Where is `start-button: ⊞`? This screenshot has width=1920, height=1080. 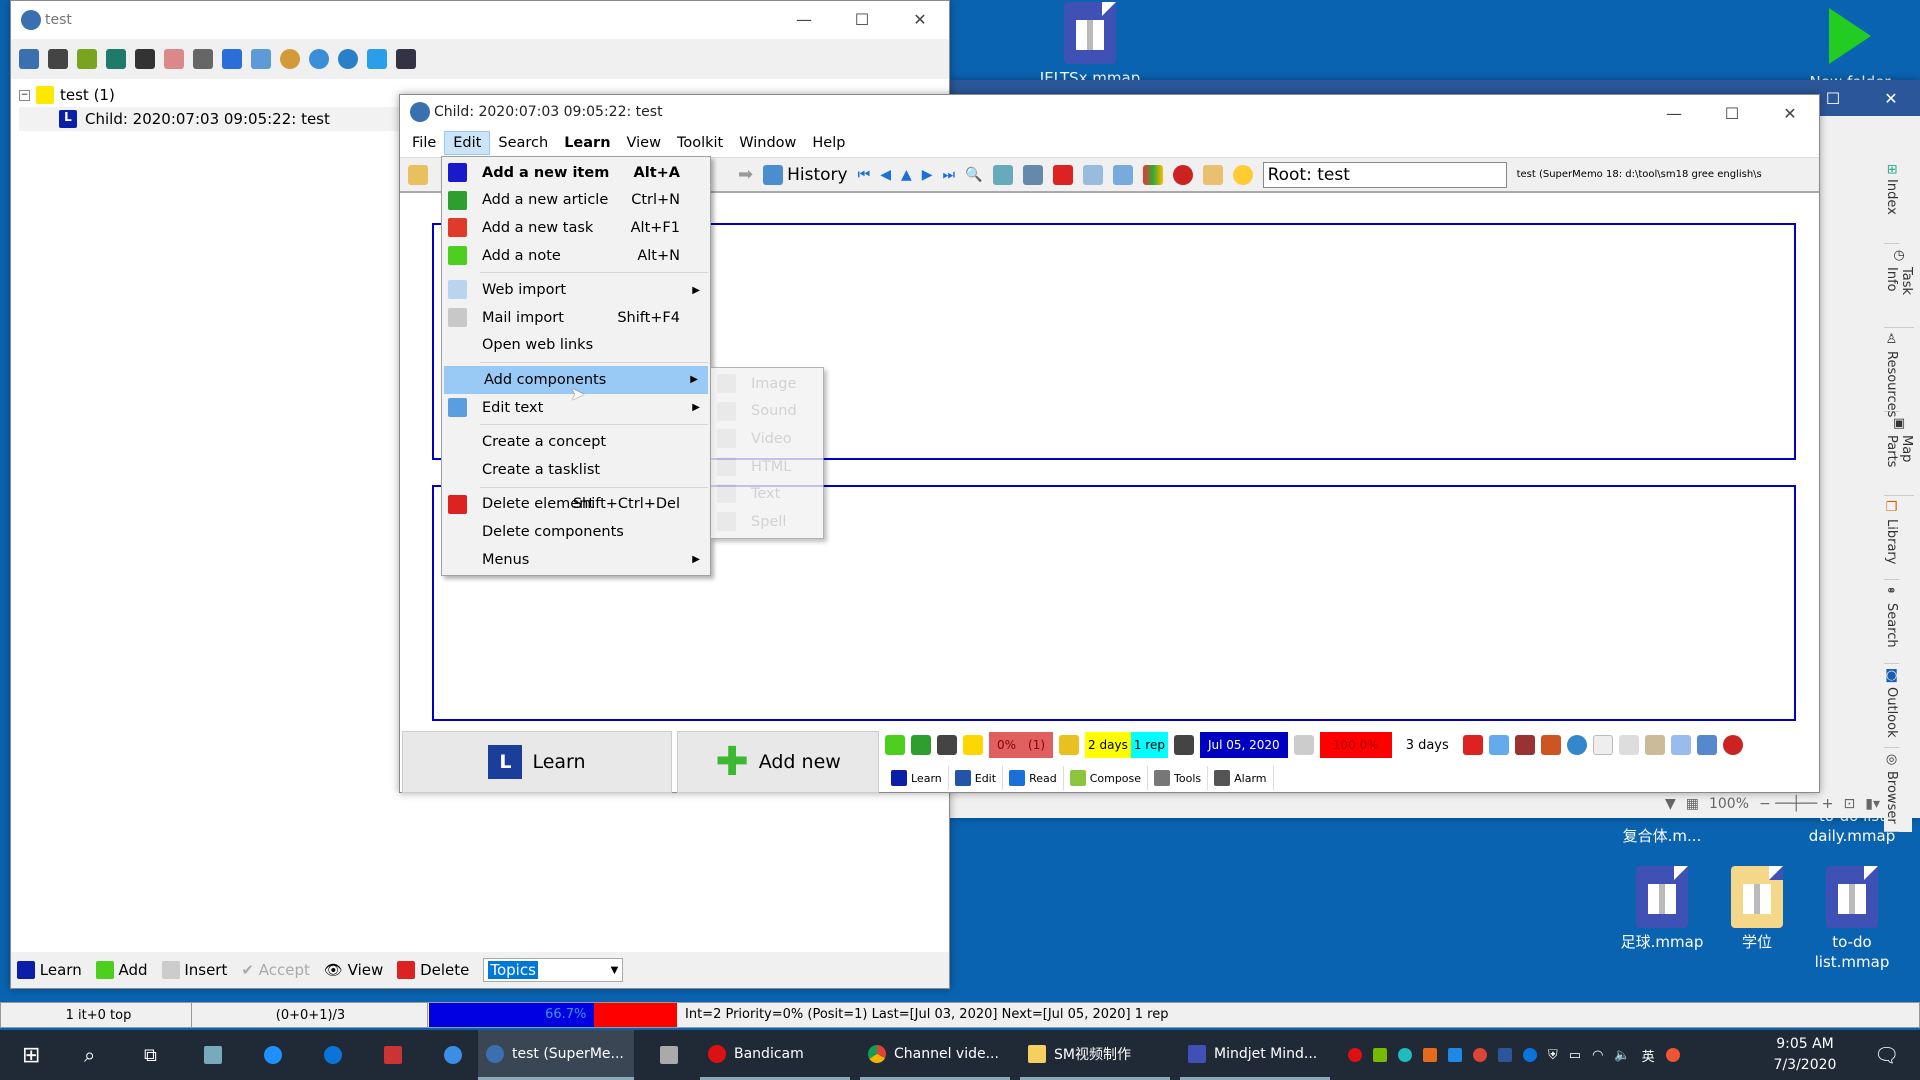
start-button: ⊞ is located at coordinates (31, 1055).